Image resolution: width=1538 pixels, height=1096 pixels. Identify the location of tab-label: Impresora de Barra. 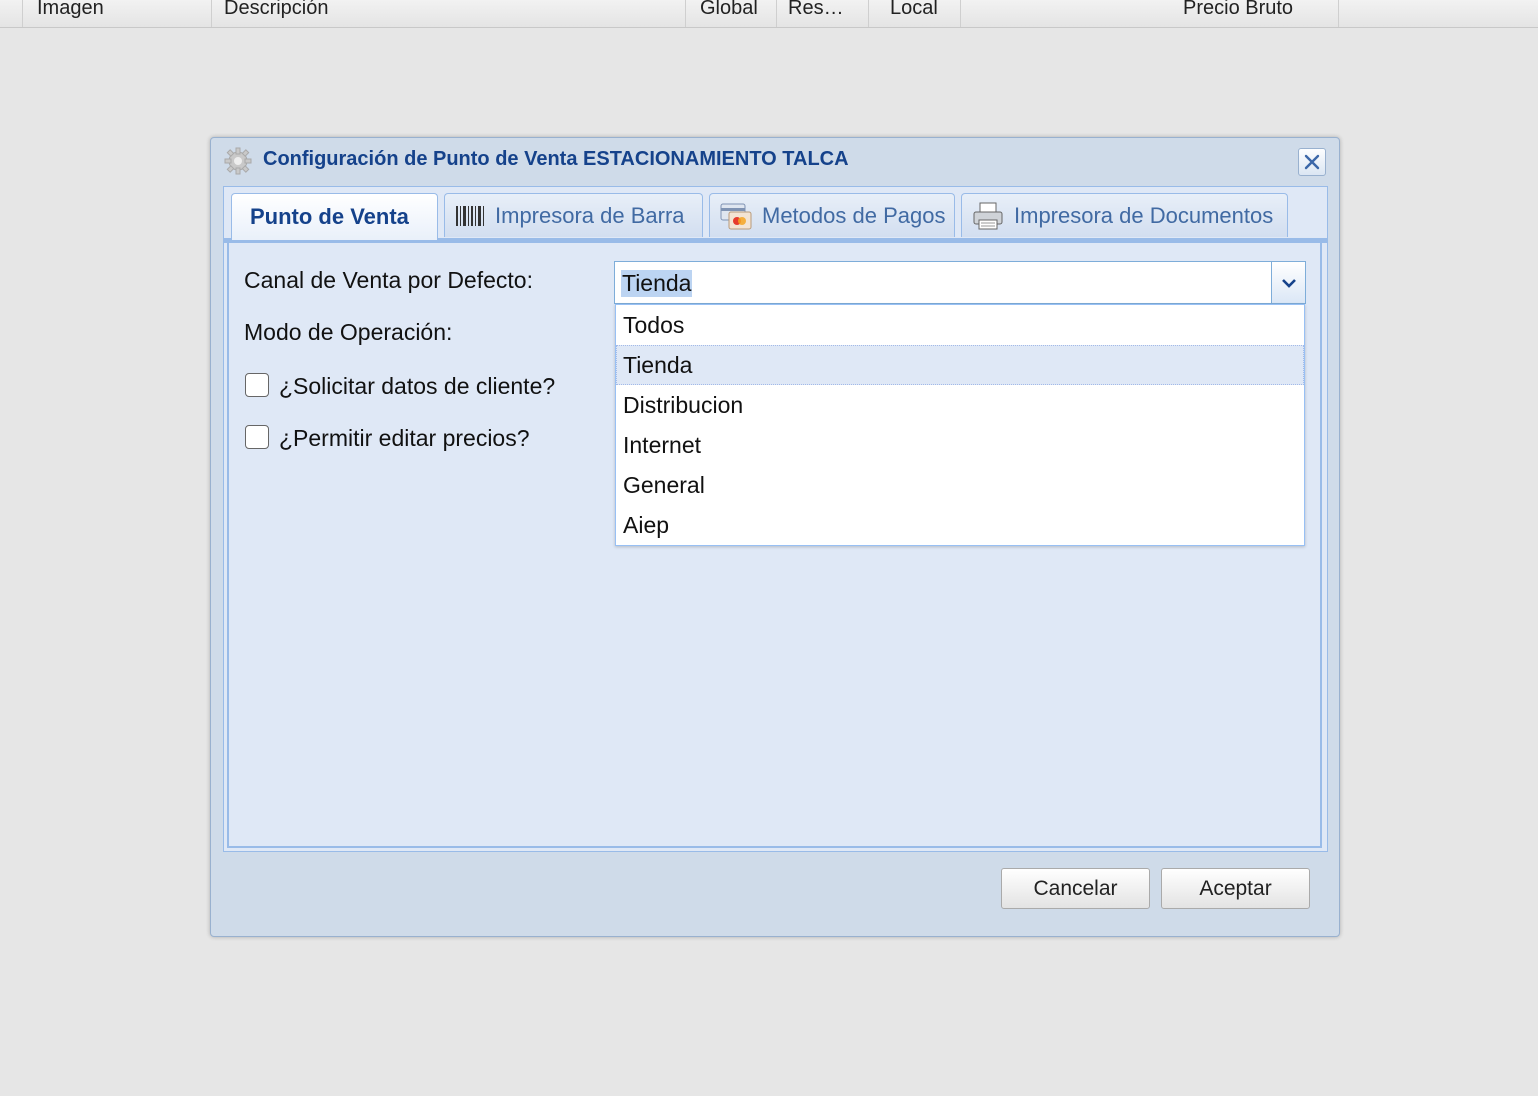
(590, 215).